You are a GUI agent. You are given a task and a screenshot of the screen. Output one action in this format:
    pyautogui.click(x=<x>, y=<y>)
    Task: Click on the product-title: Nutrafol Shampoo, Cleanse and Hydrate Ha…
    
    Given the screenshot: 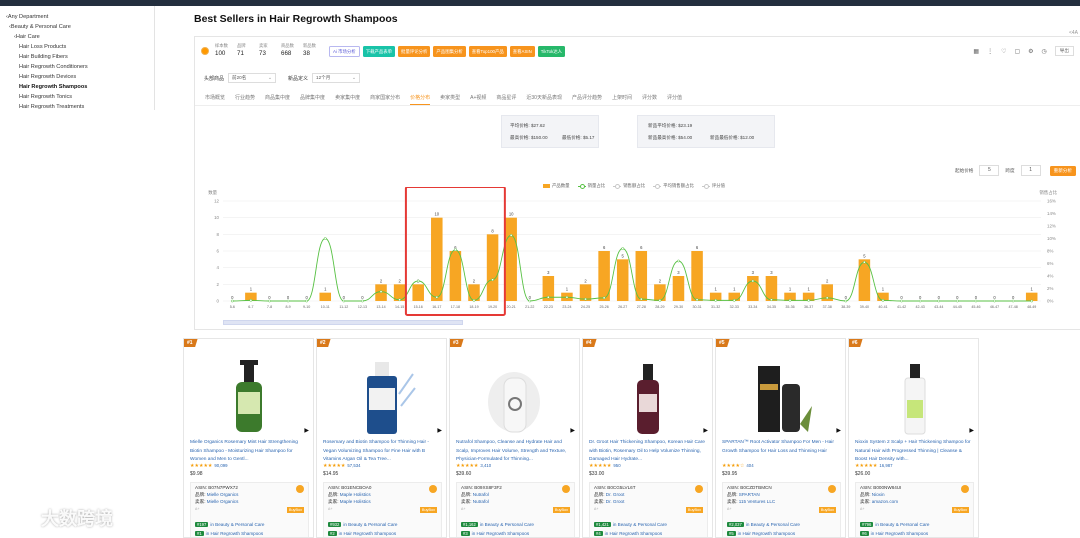 What is the action you would take?
    pyautogui.click(x=516, y=452)
    